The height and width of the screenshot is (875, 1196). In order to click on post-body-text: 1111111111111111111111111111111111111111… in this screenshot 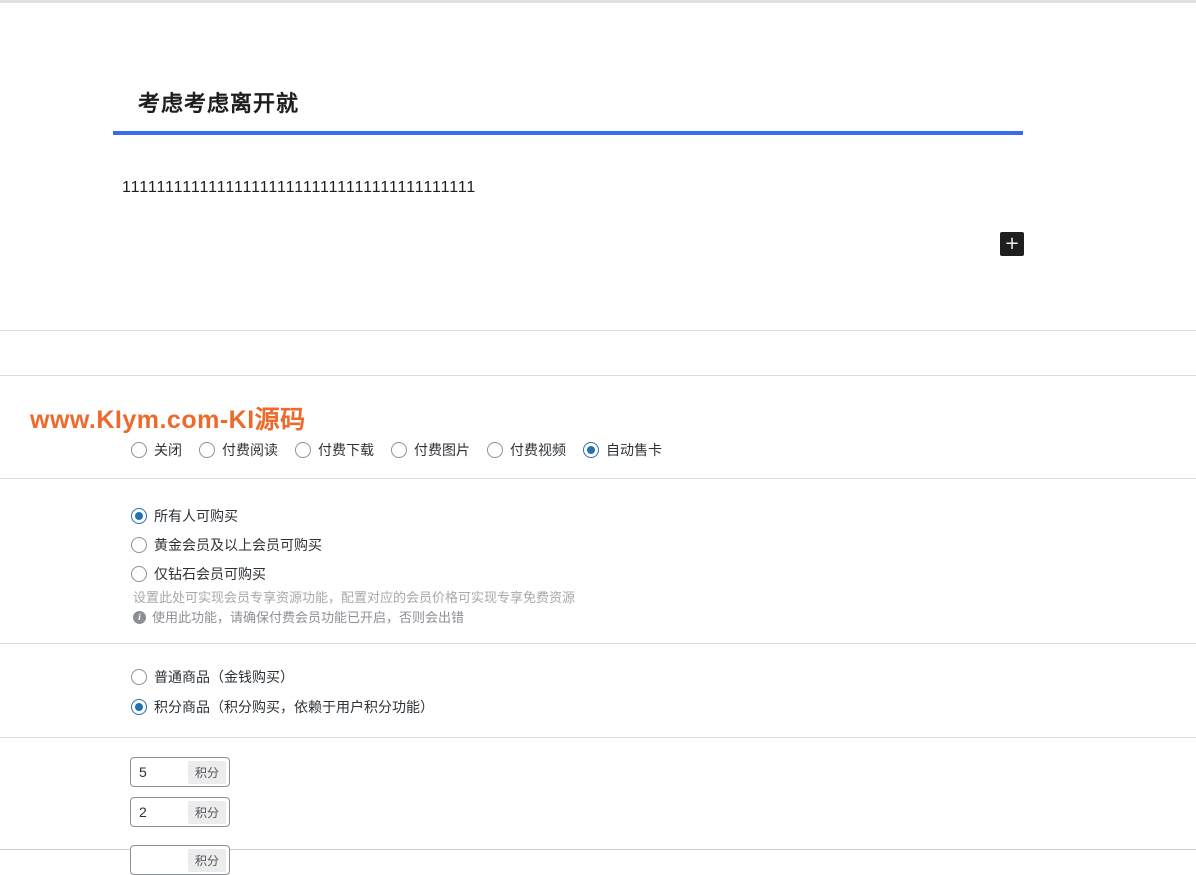, I will do `click(299, 188)`.